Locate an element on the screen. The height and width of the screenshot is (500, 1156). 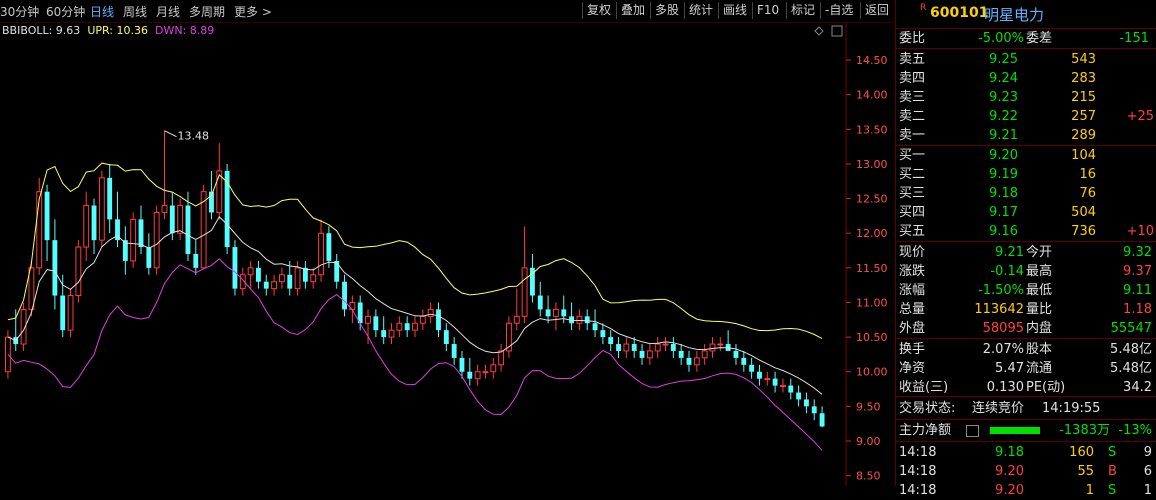
price-tick-label: 14.50 is located at coordinates (872, 60).